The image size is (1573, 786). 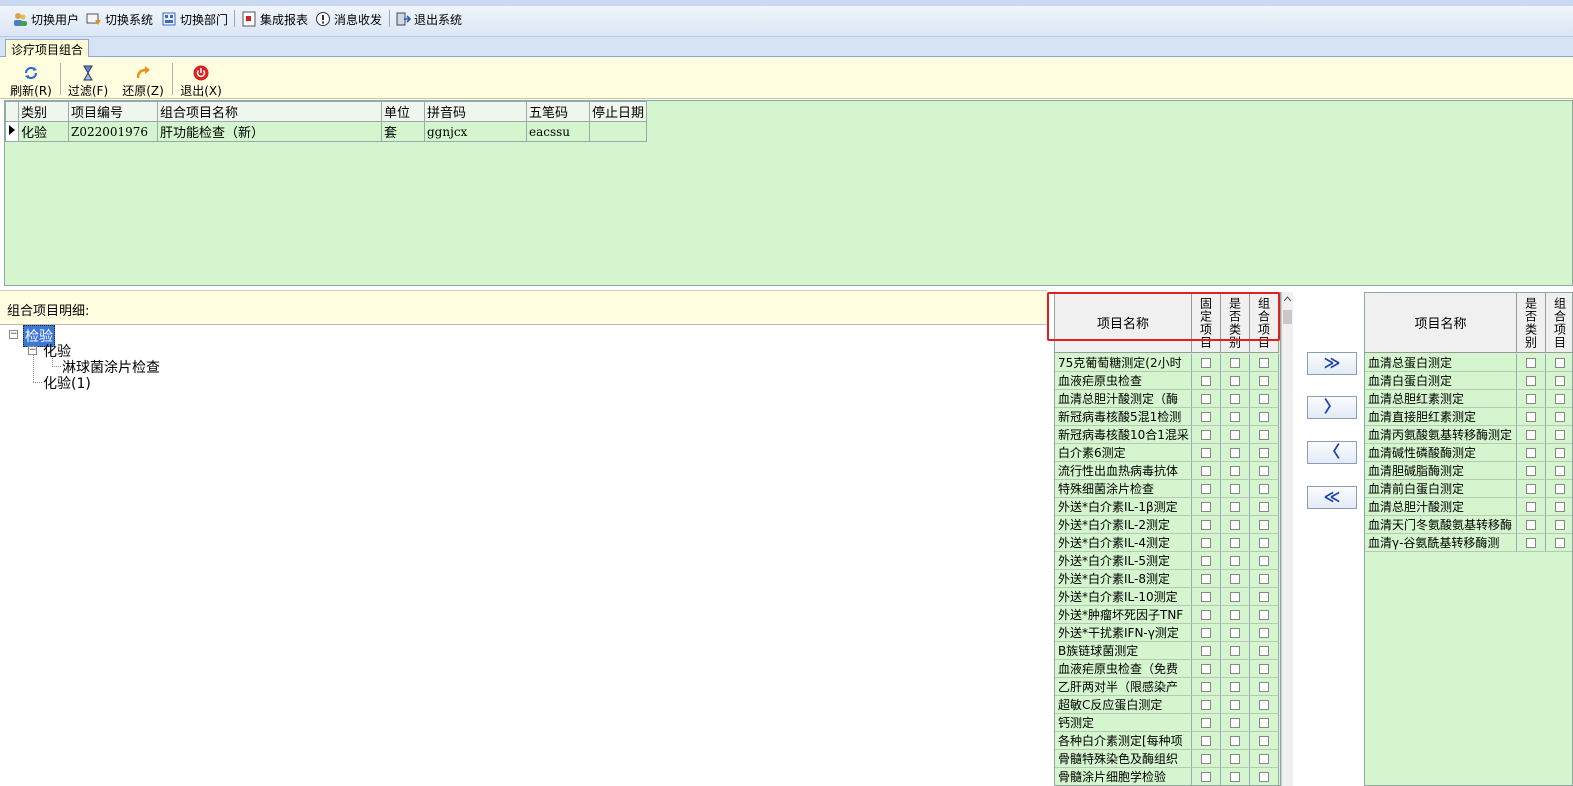 I want to click on collapse-child-icon: −, so click(x=32, y=350).